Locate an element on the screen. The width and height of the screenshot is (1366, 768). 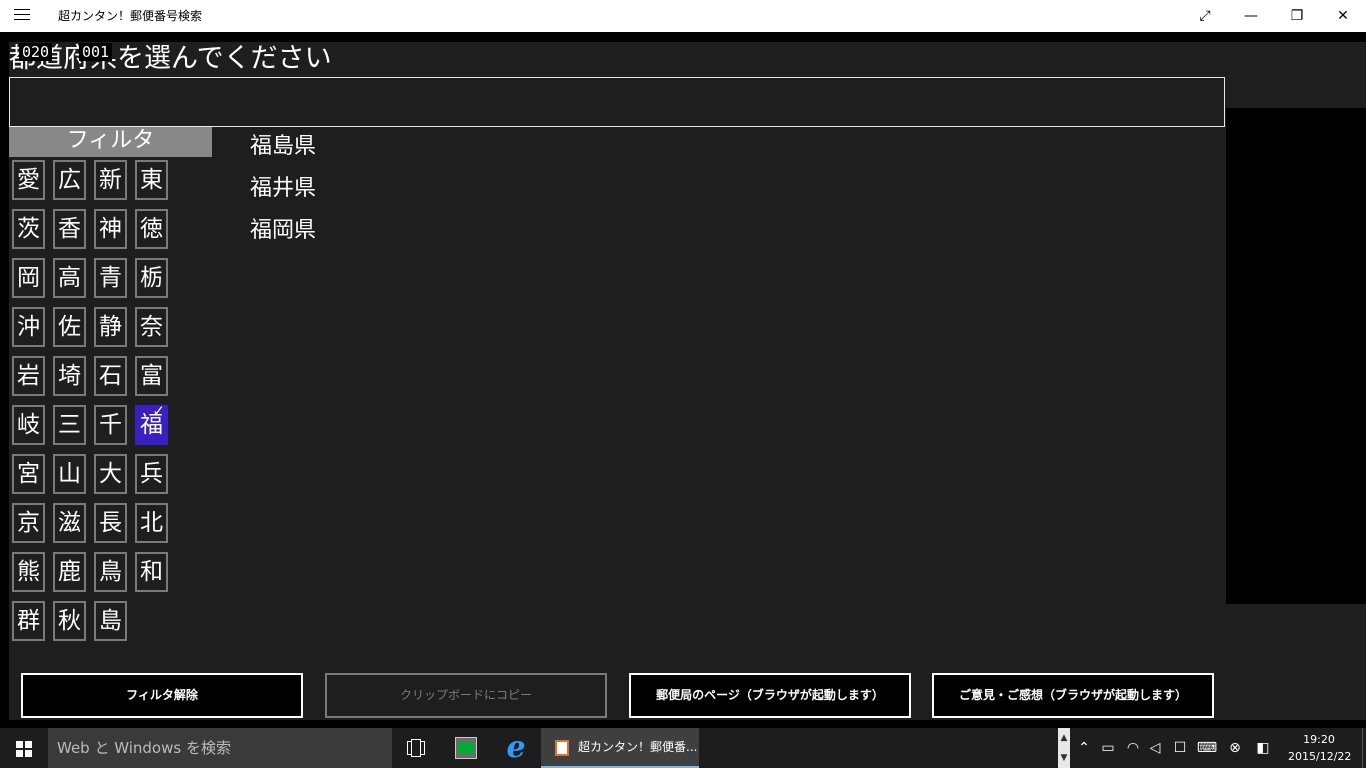
filter-button: 宮 is located at coordinates (28, 474).